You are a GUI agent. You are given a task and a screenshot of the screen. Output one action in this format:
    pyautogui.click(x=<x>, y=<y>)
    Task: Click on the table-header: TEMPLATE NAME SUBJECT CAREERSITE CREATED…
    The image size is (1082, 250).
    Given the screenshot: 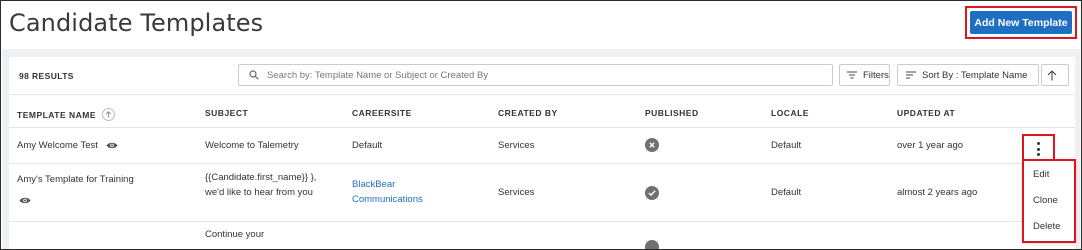 What is the action you would take?
    pyautogui.click(x=542, y=111)
    